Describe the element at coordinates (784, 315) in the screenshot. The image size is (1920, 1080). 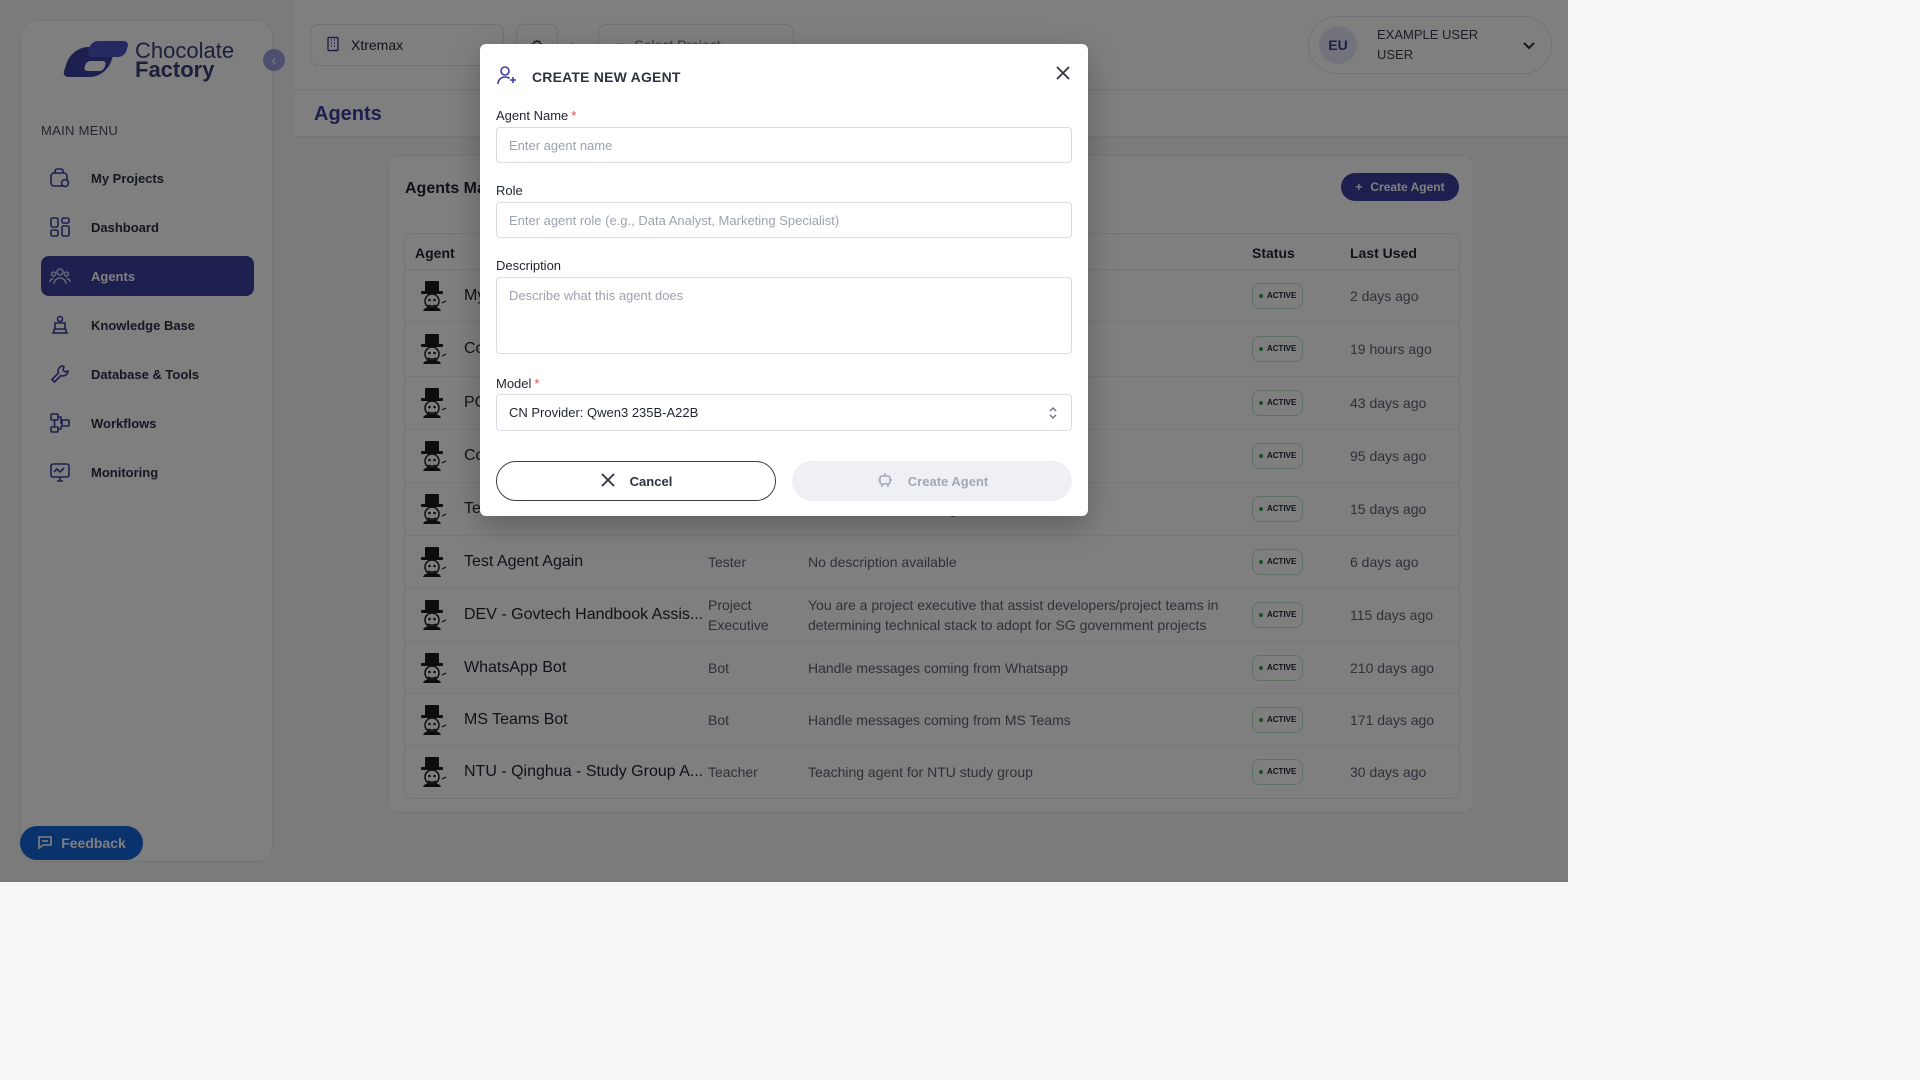
I see `description-textarea` at that location.